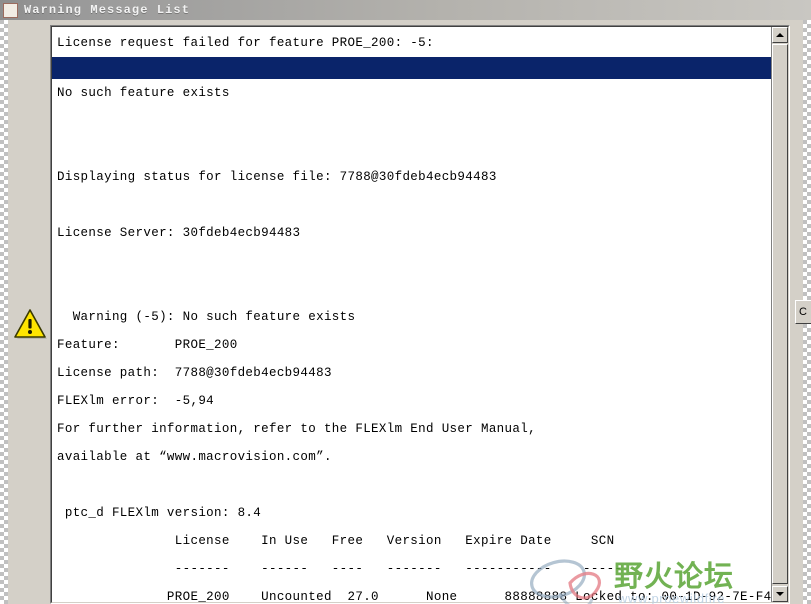 The image size is (811, 604). I want to click on vertical-scrollbar, so click(779, 314).